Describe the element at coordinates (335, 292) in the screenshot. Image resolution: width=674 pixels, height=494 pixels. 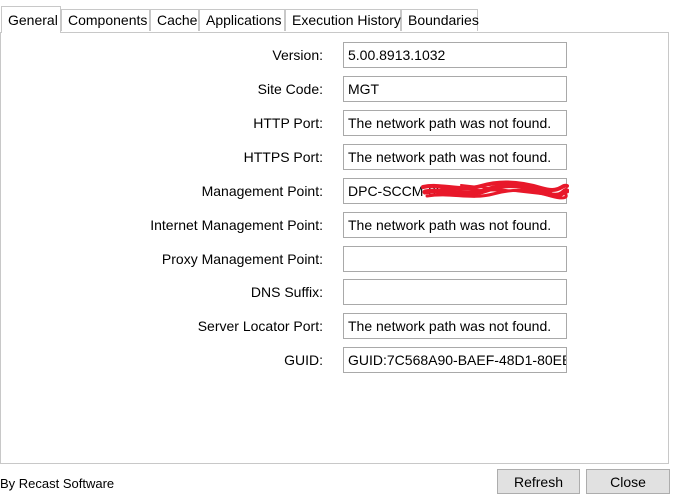
I see `row-dns-suffix: DNS Suffix:` at that location.